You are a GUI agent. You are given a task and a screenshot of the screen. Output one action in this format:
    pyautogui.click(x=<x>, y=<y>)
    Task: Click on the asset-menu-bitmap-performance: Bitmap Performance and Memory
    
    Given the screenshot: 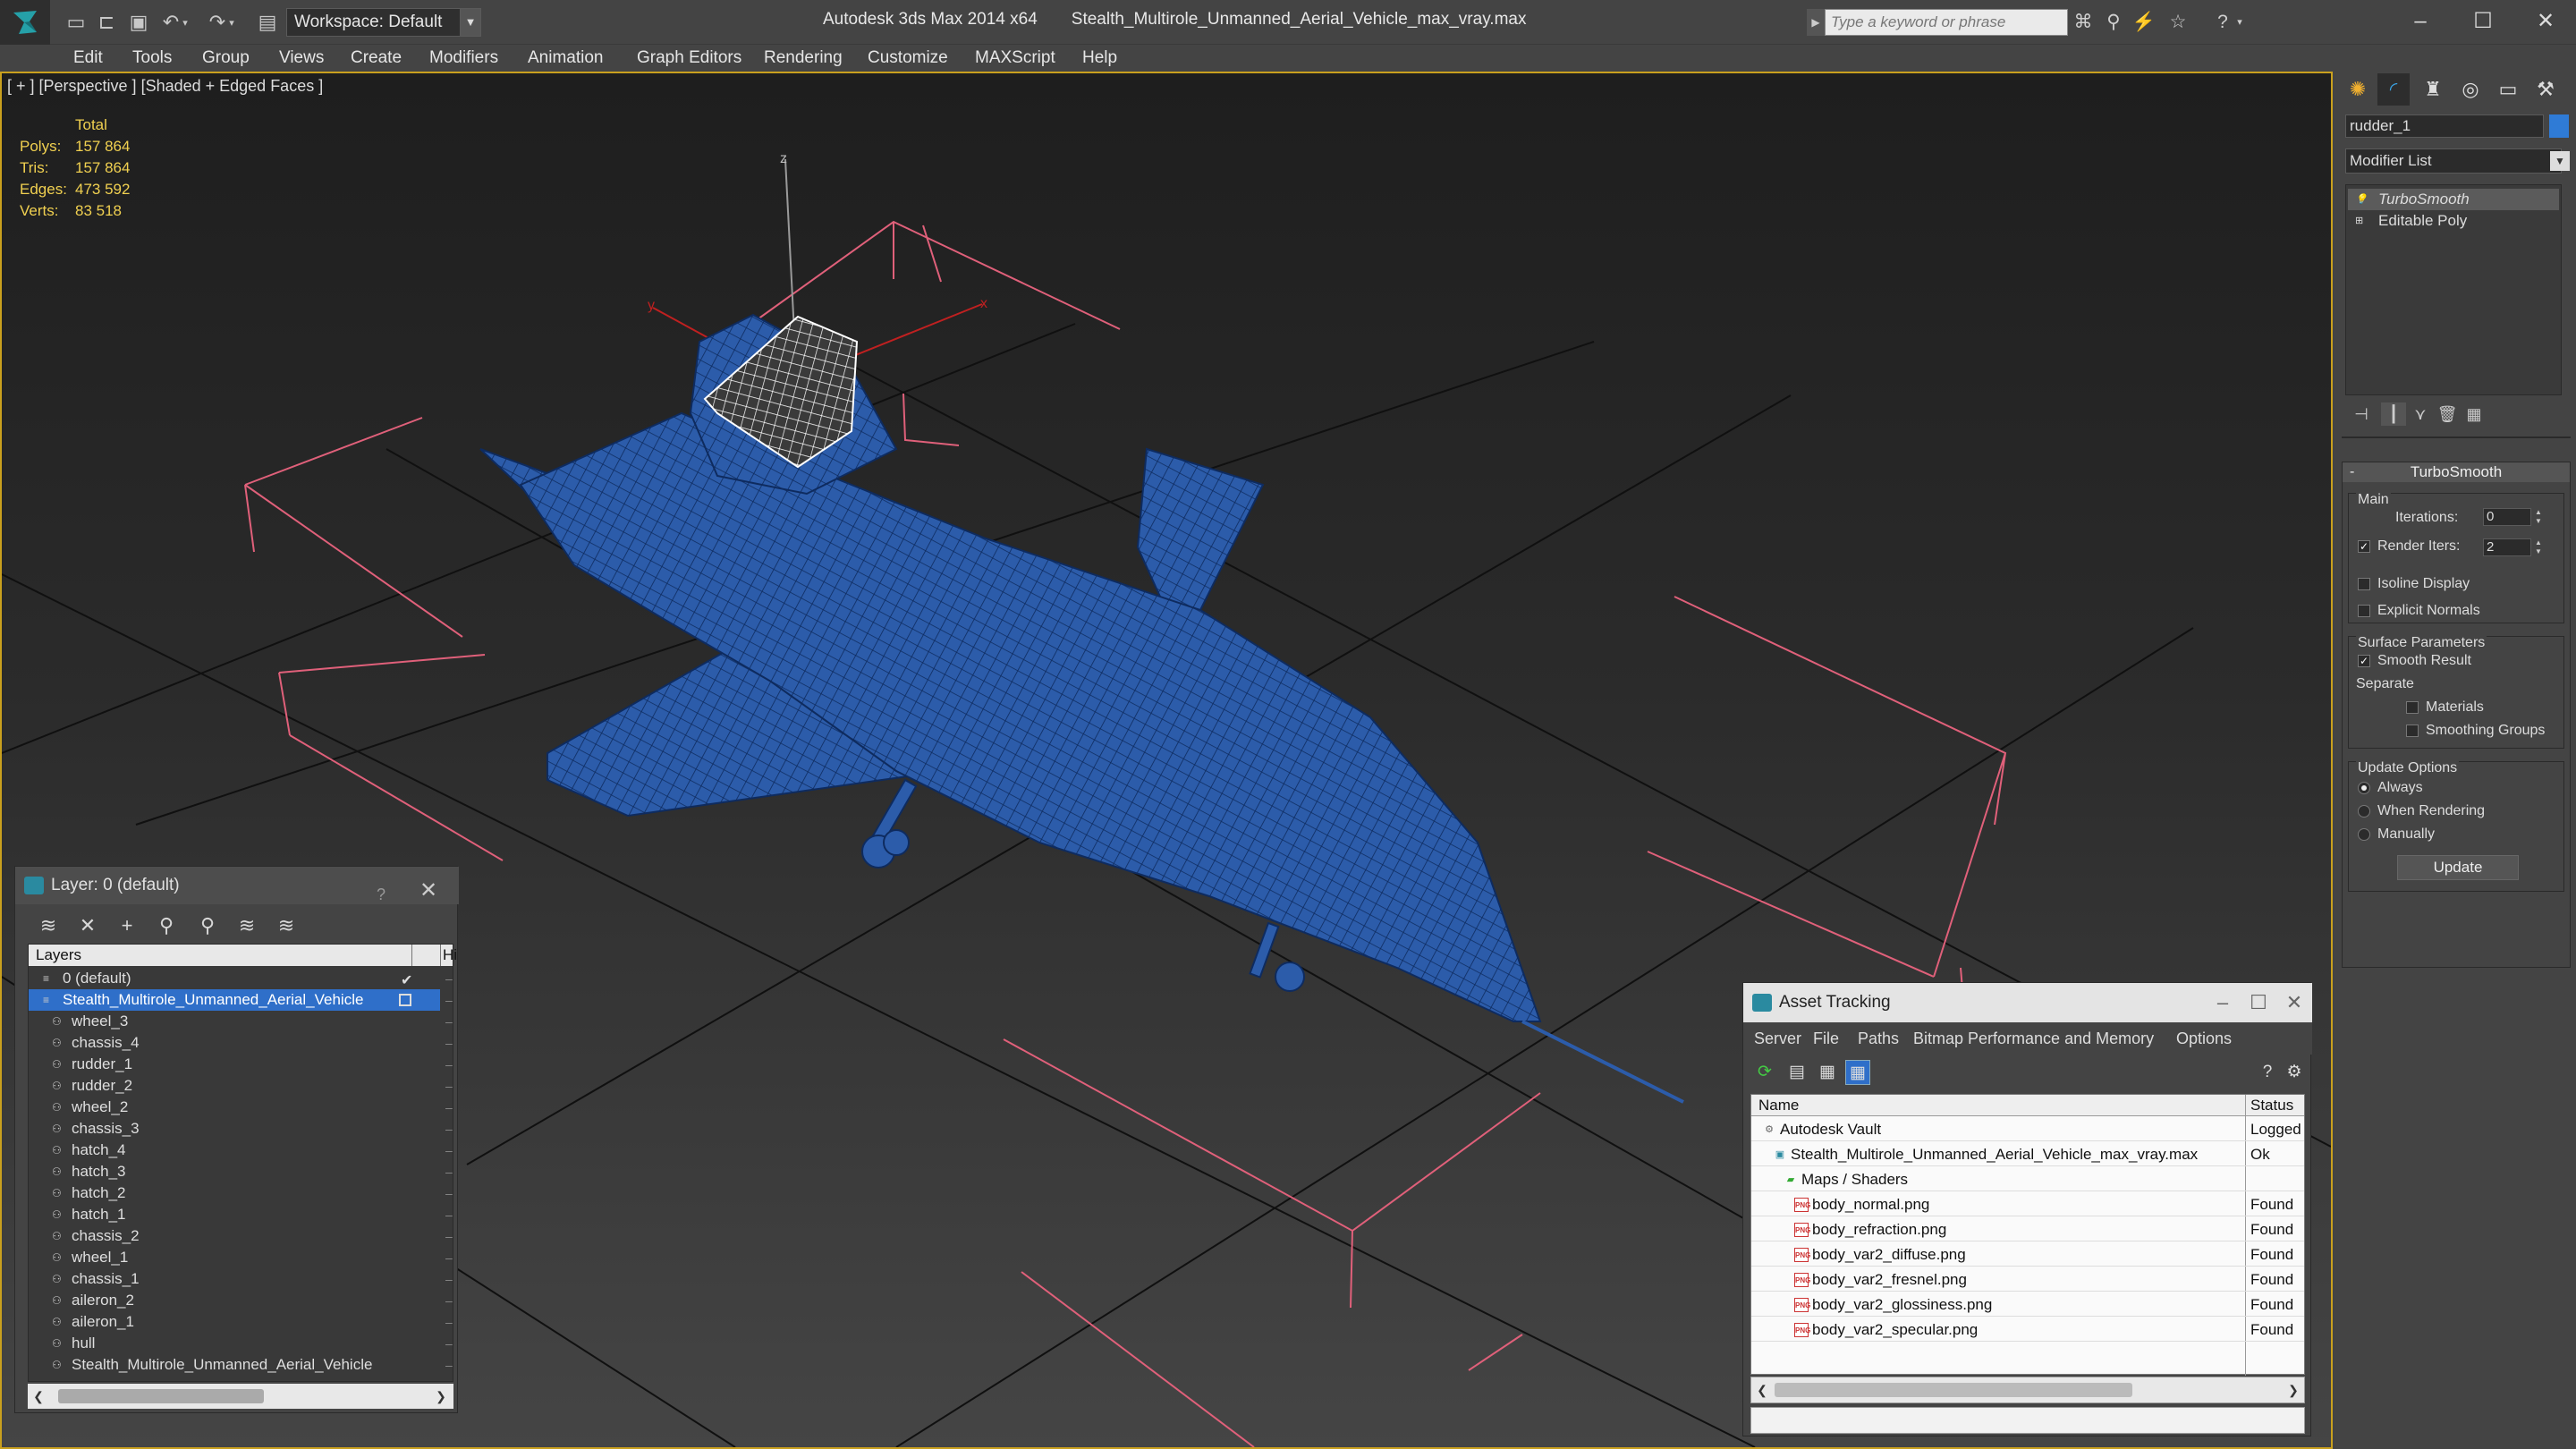 What is the action you would take?
    pyautogui.click(x=2033, y=1038)
    